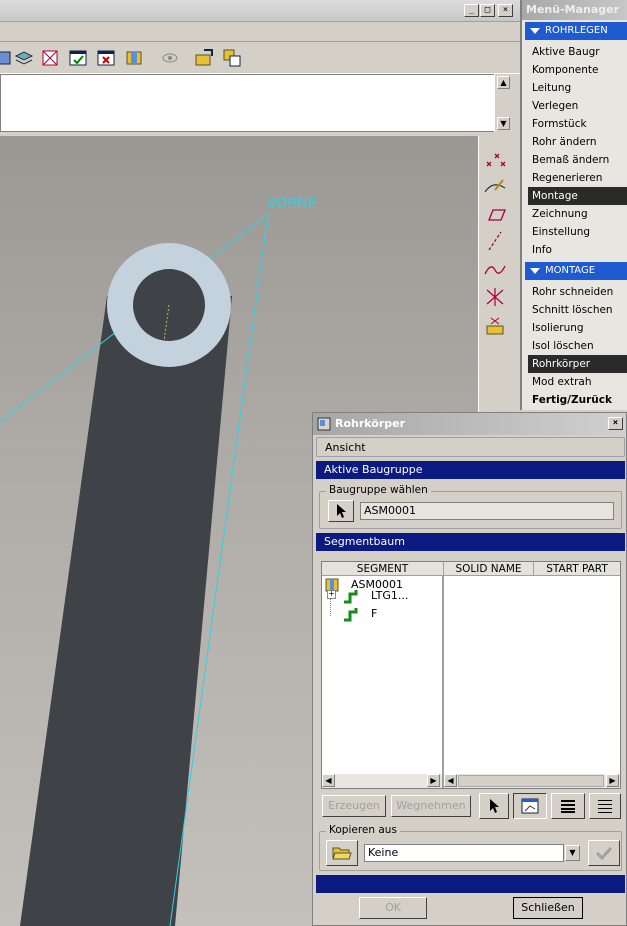  What do you see at coordinates (503, 103) in the screenshot?
I see `message-scrollbar: ▲ ▼` at bounding box center [503, 103].